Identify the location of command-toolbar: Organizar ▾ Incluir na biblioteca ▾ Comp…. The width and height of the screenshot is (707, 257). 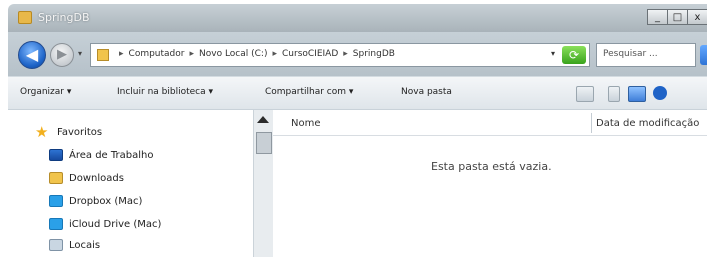
(357, 93).